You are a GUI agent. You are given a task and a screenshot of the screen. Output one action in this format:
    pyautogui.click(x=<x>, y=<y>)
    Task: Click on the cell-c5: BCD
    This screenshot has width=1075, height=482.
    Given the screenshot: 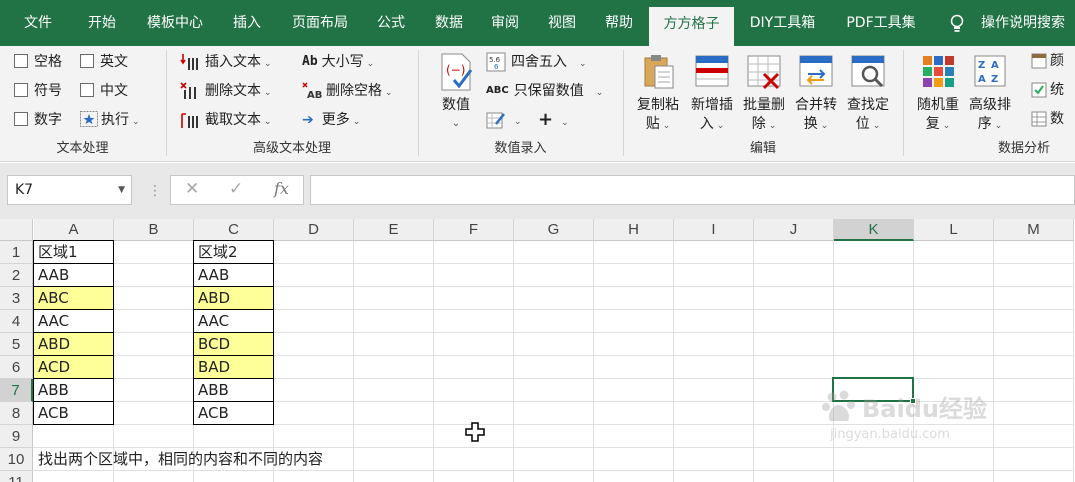 What is the action you would take?
    pyautogui.click(x=234, y=344)
    